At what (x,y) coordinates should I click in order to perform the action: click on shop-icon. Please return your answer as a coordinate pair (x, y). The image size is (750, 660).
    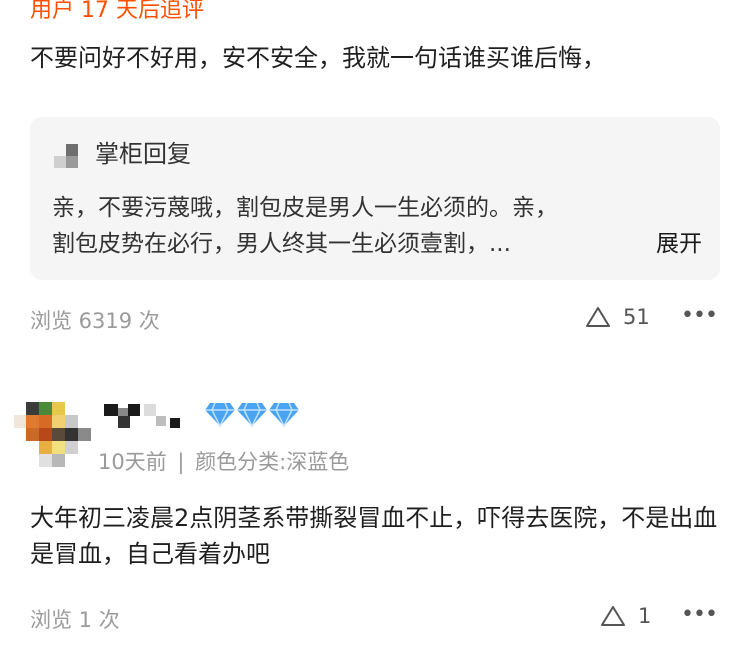
    Looking at the image, I should click on (67, 155).